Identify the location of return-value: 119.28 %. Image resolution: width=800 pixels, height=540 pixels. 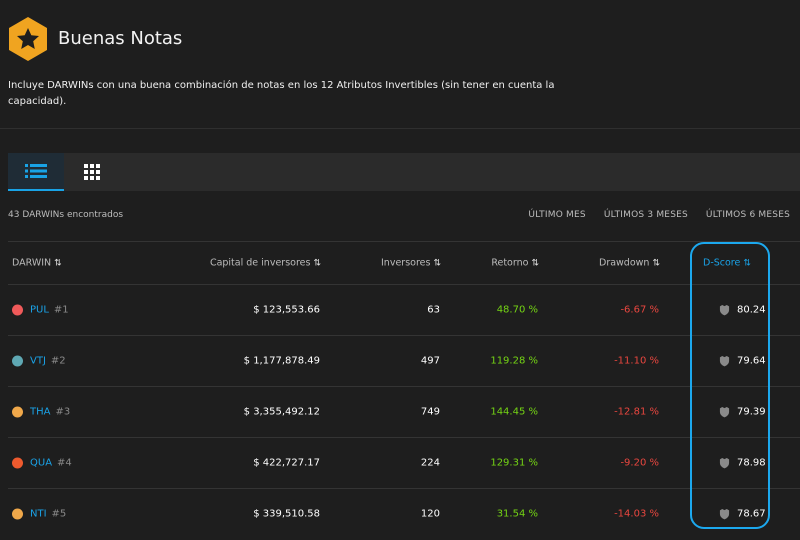
(514, 361).